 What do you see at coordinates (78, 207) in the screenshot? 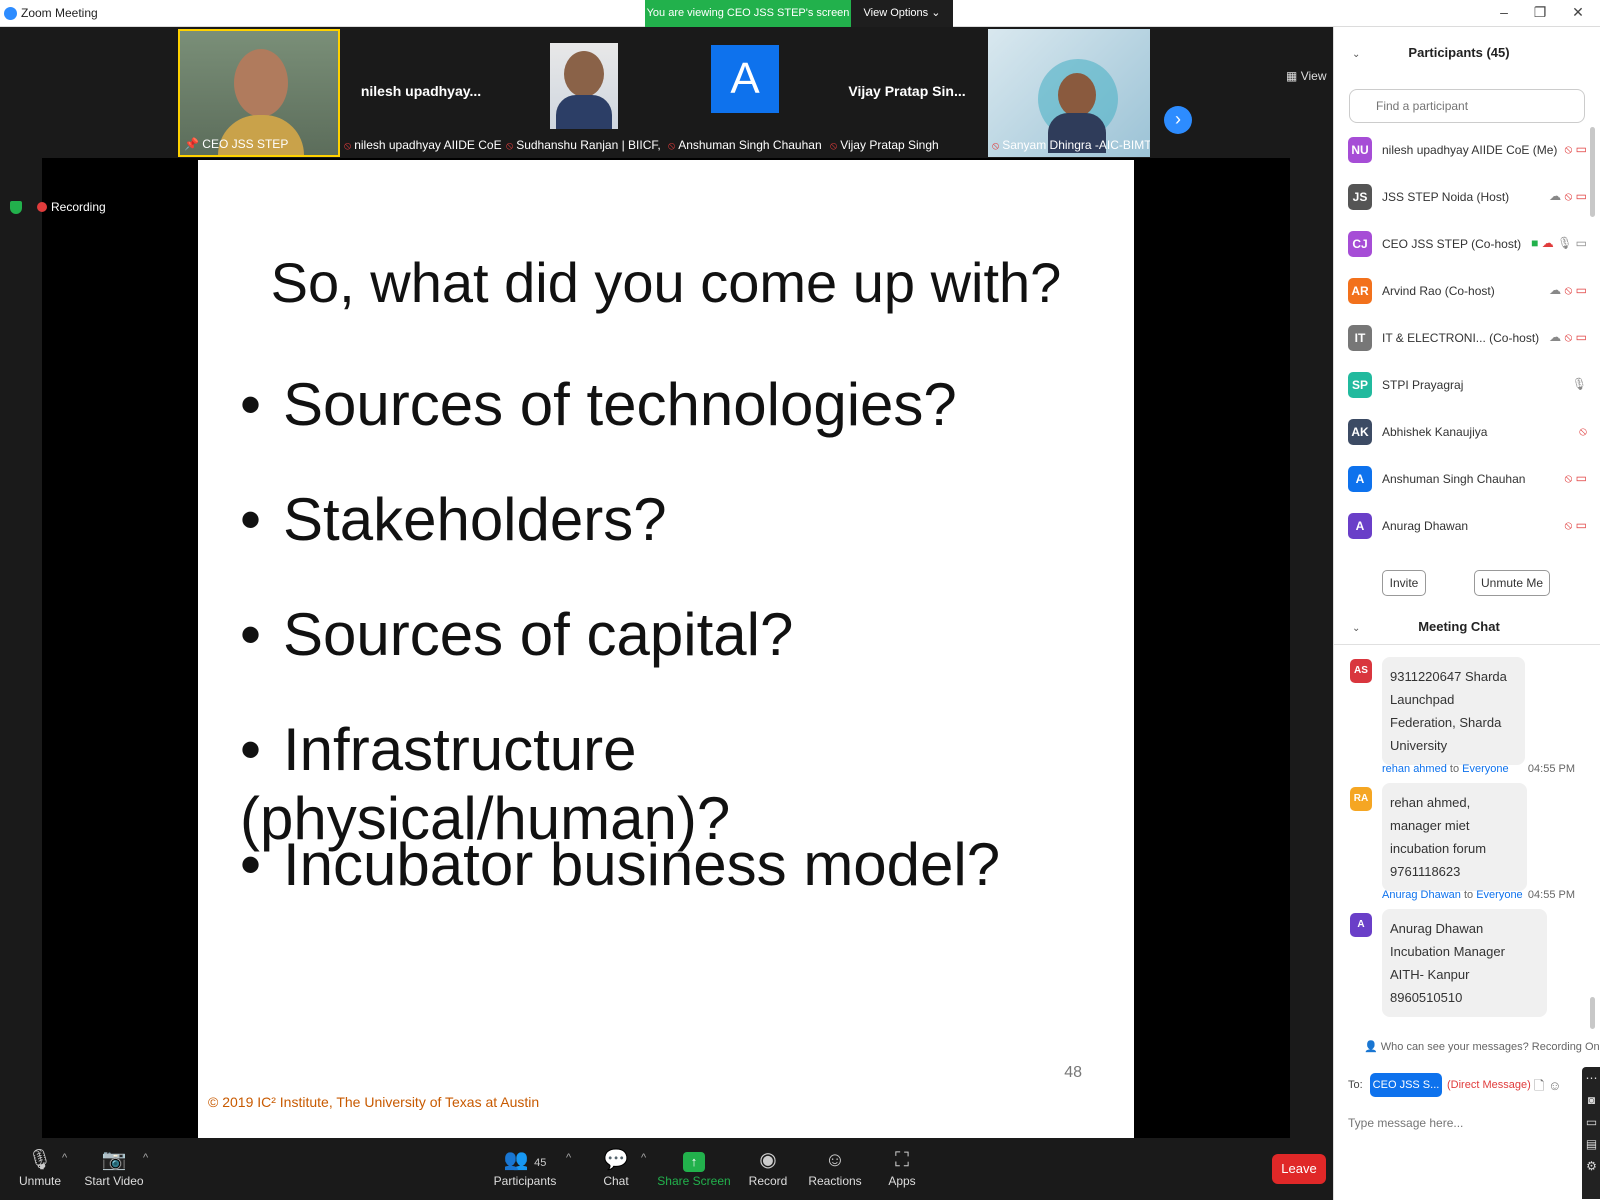
I see `recording-label: Recording` at bounding box center [78, 207].